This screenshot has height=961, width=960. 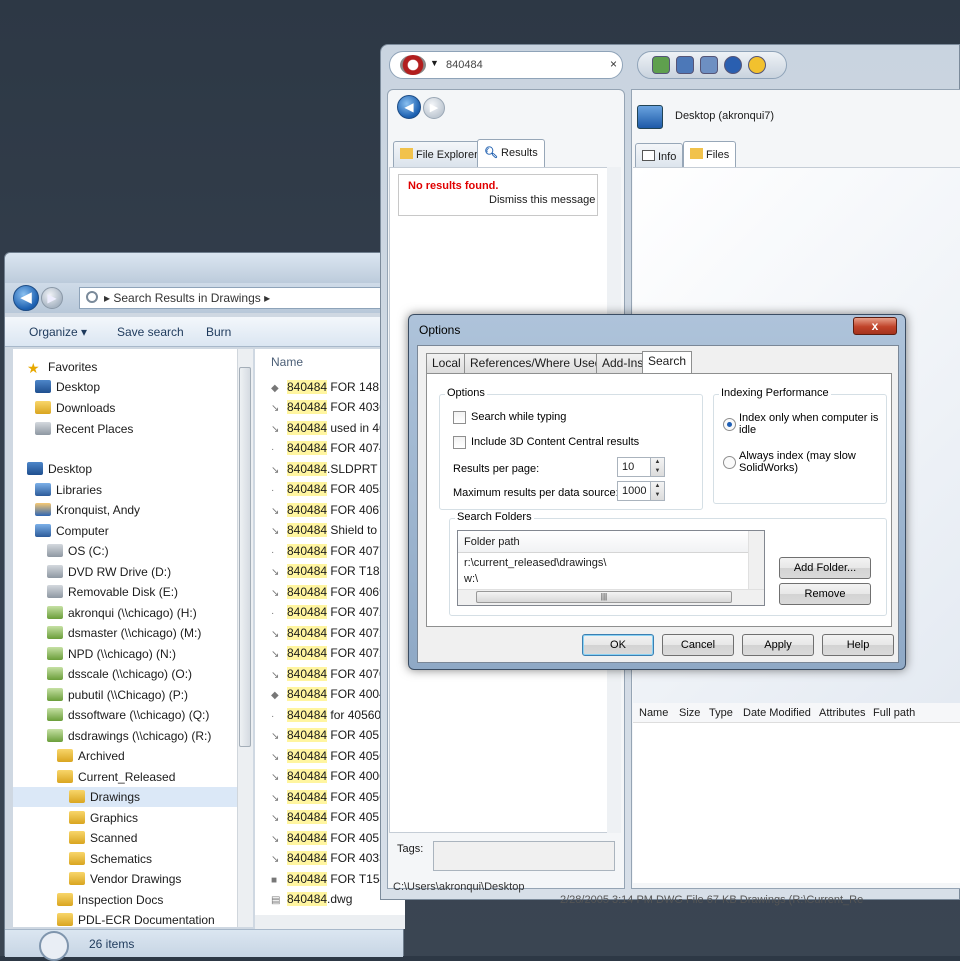 What do you see at coordinates (710, 155) in the screenshot?
I see `tab-files: Files` at bounding box center [710, 155].